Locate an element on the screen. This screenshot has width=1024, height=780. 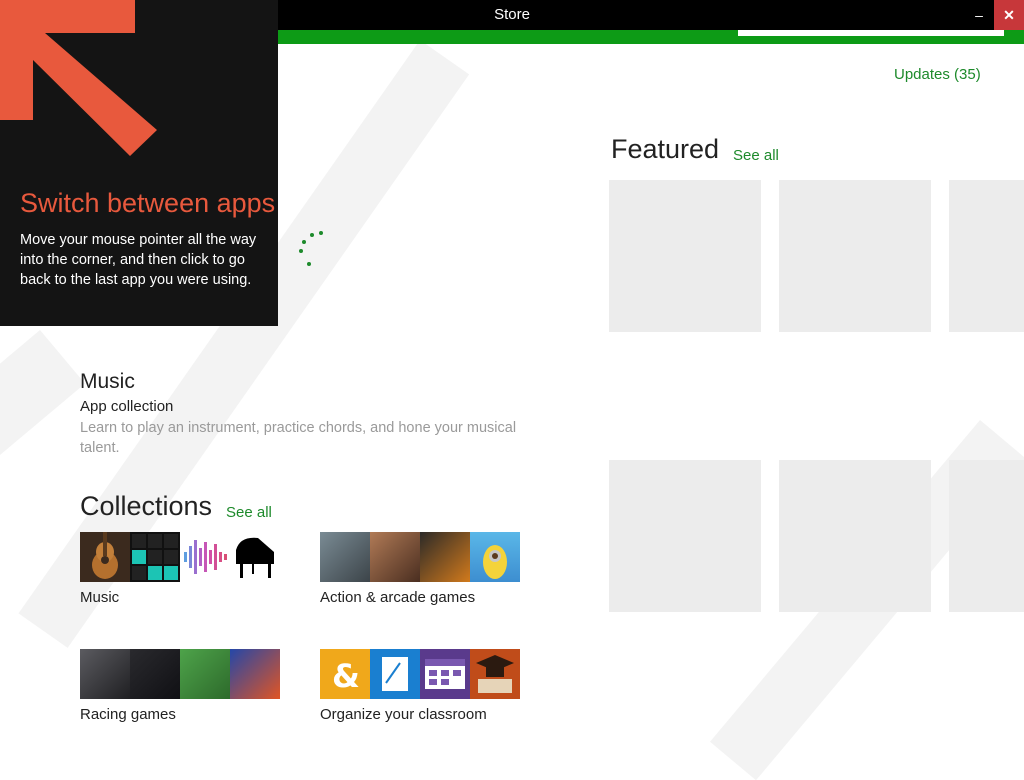
search-box is located at coordinates (871, 33).